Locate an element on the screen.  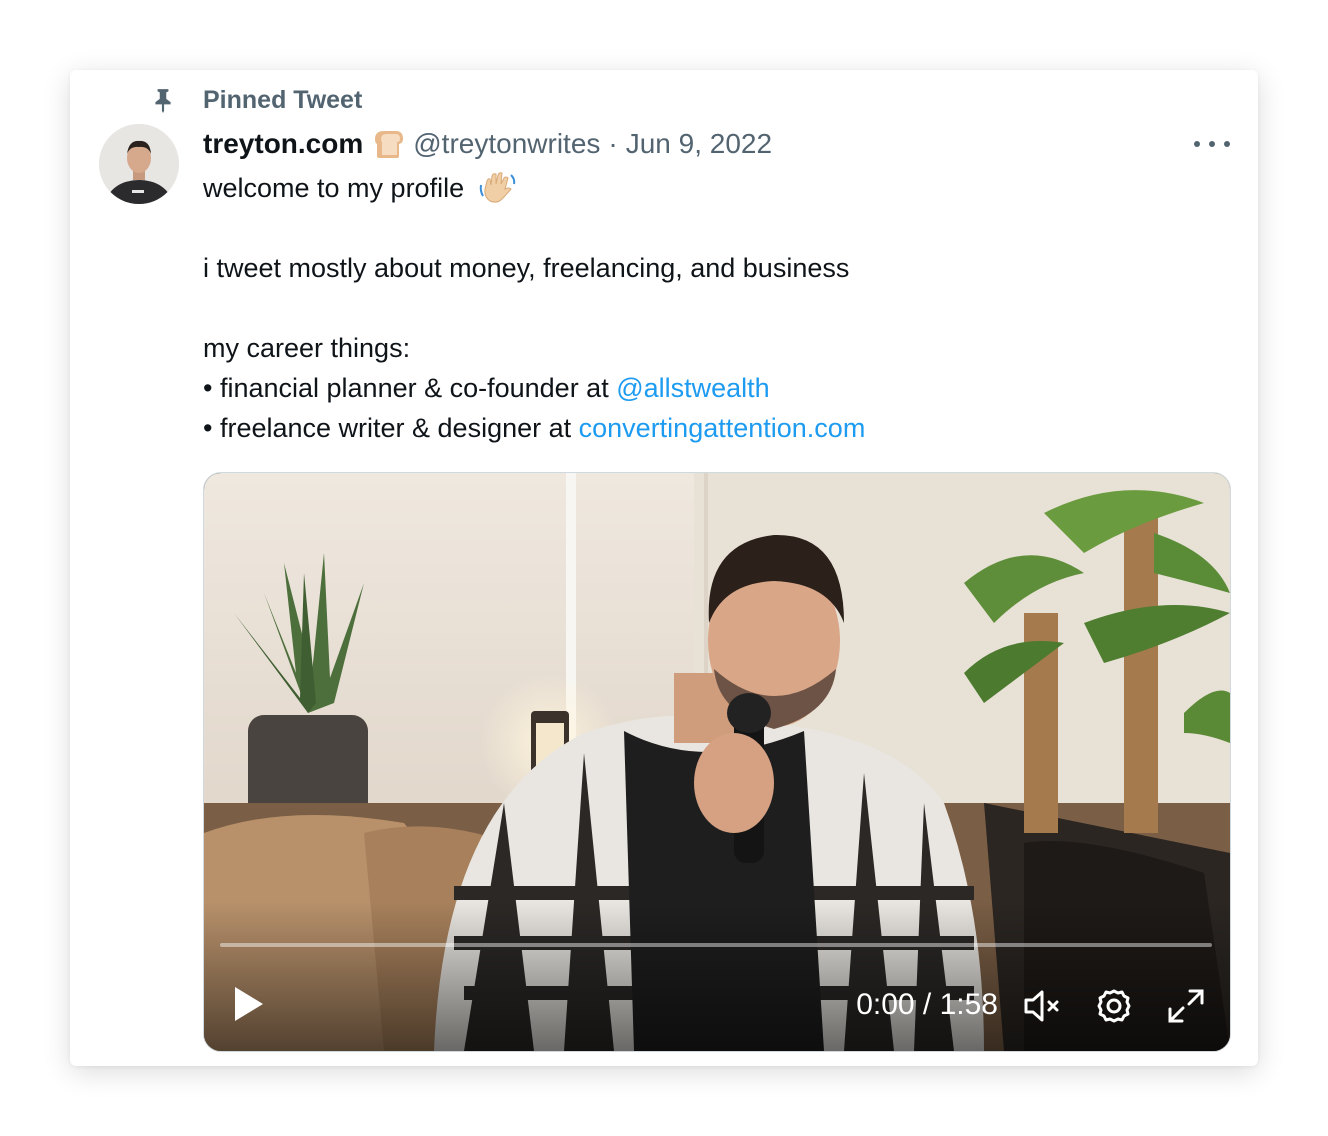
pin-indicator is located at coordinates (163, 100).